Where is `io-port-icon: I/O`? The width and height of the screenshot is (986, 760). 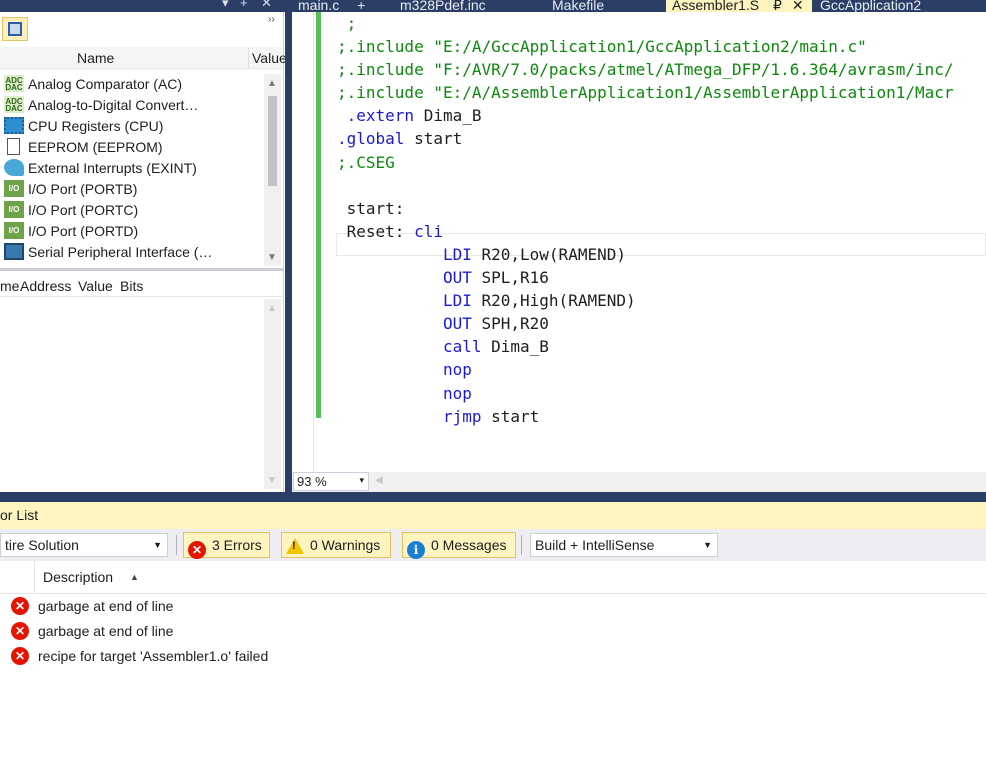 io-port-icon: I/O is located at coordinates (14, 209).